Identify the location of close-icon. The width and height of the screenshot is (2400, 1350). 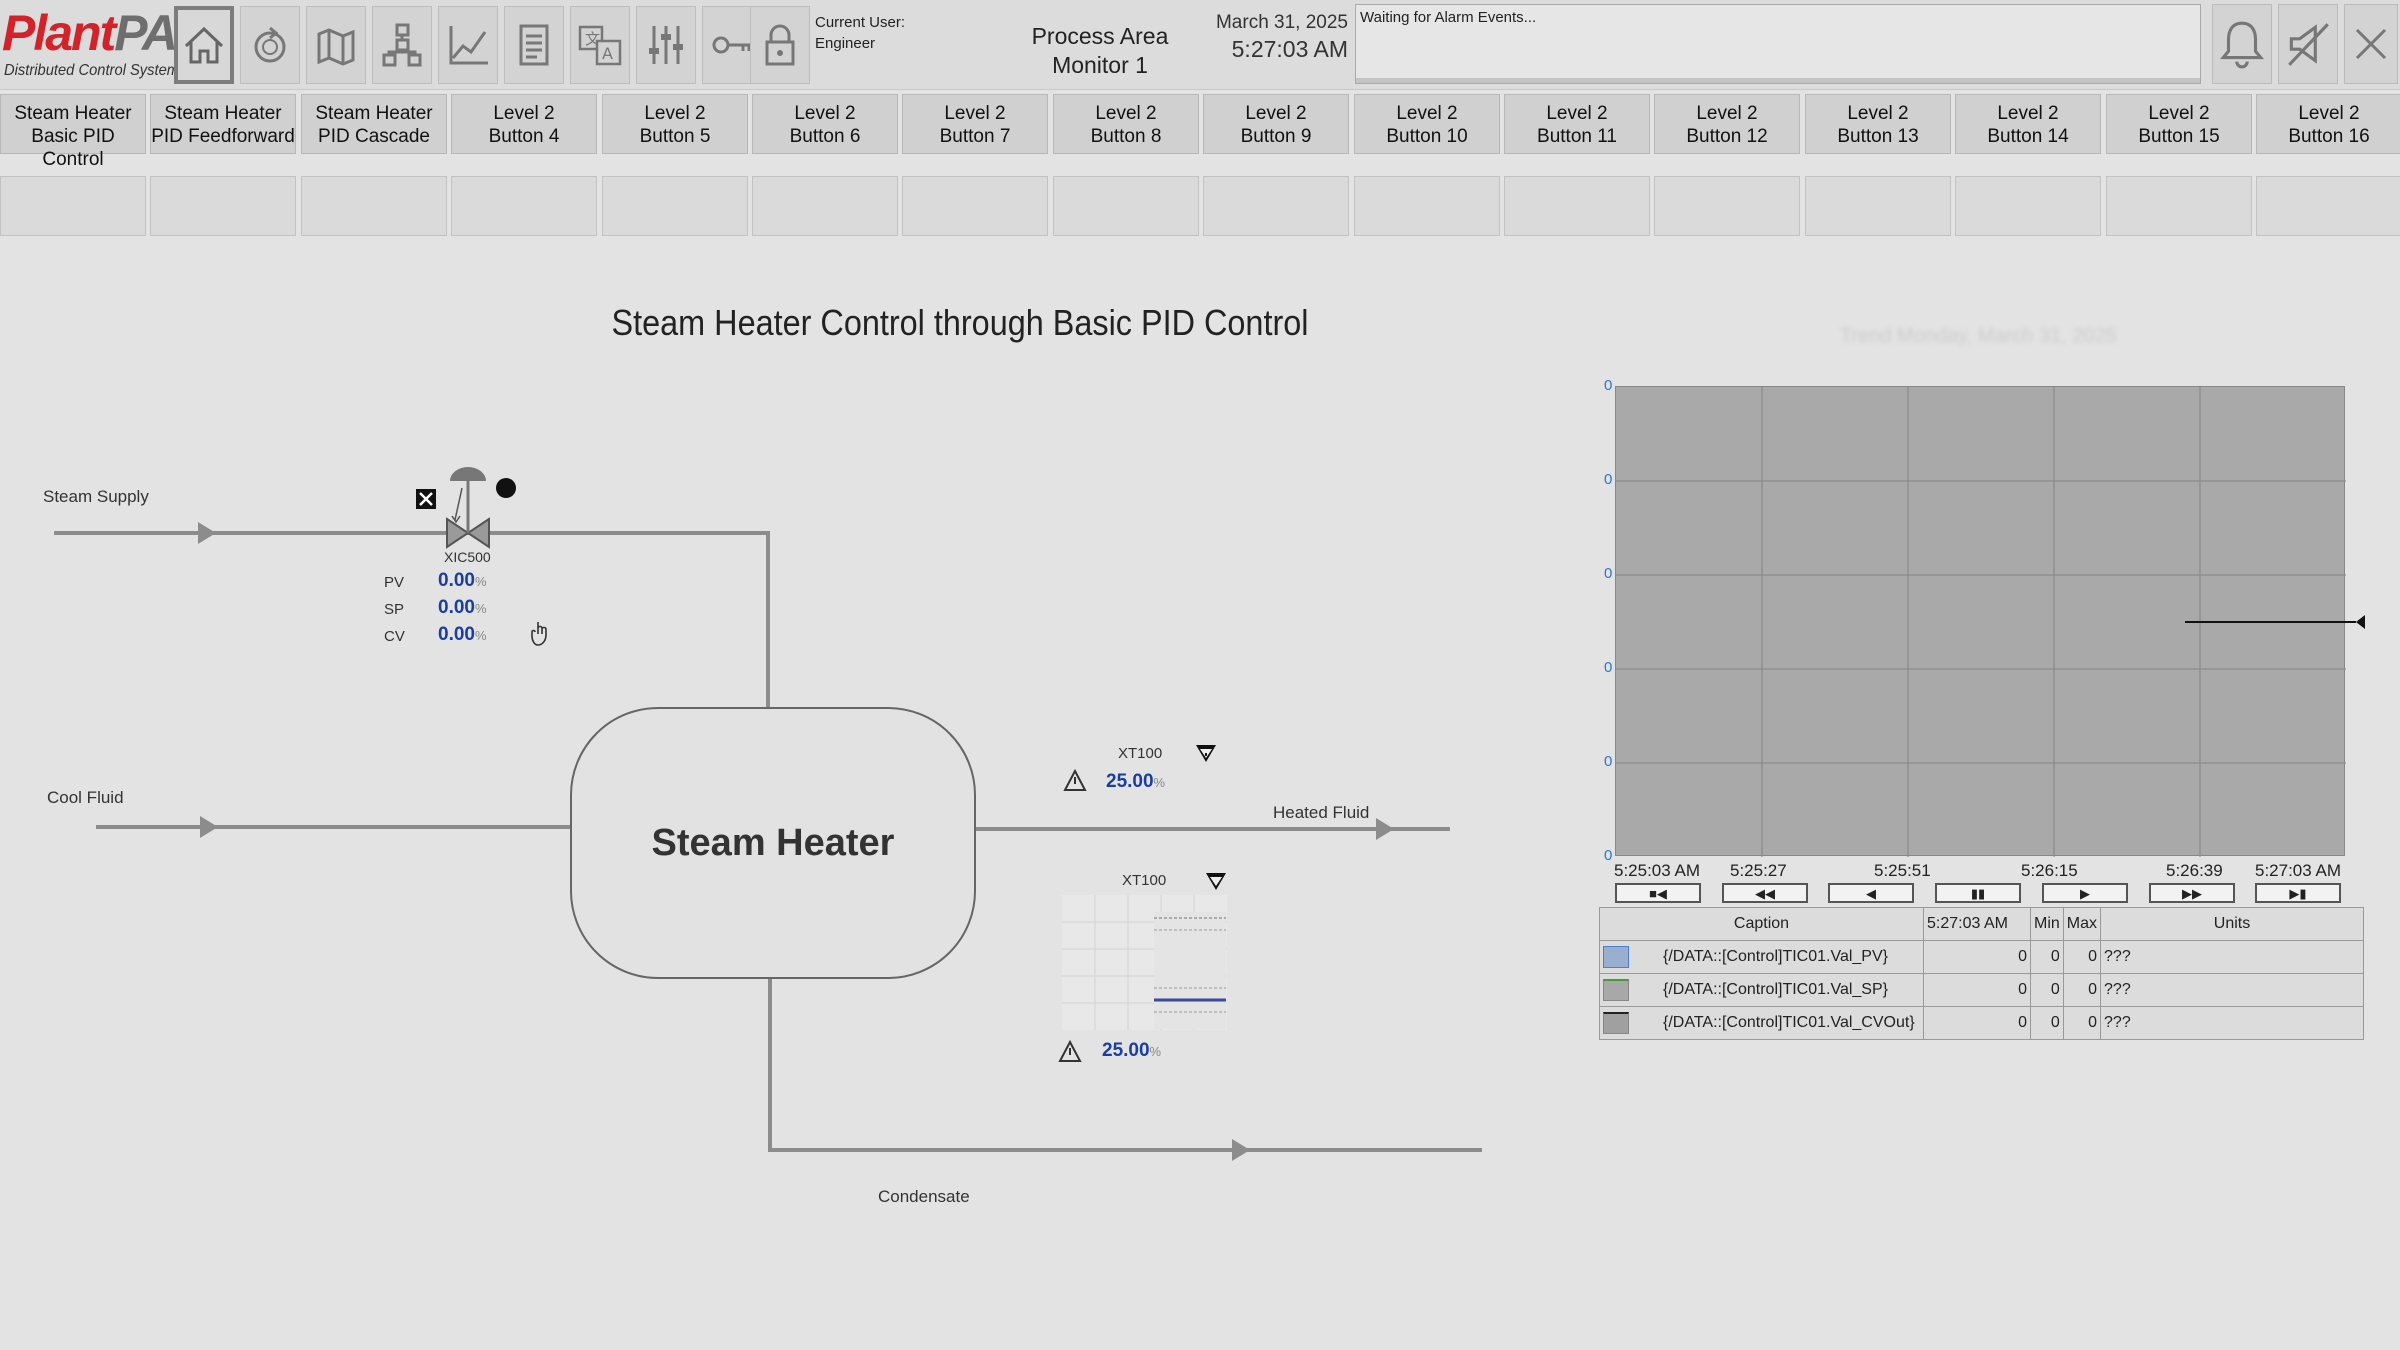
(2371, 44).